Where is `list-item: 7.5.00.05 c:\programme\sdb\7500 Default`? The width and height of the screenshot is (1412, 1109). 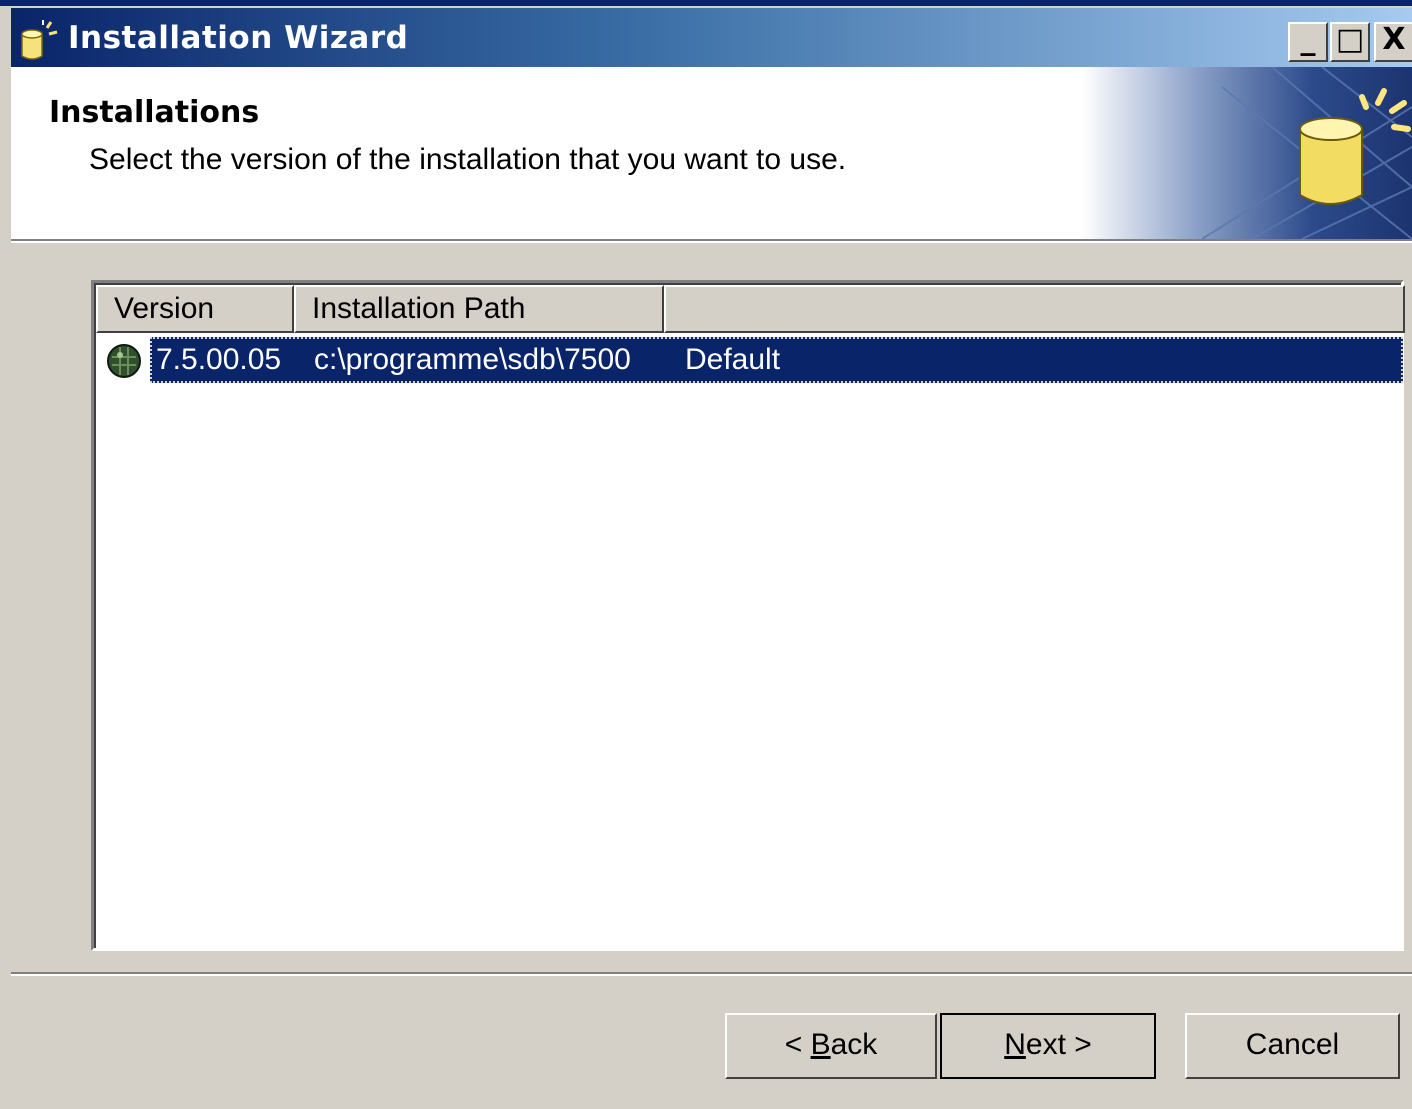
list-item: 7.5.00.05 c:\programme\sdb\7500 Default is located at coordinates (749, 360).